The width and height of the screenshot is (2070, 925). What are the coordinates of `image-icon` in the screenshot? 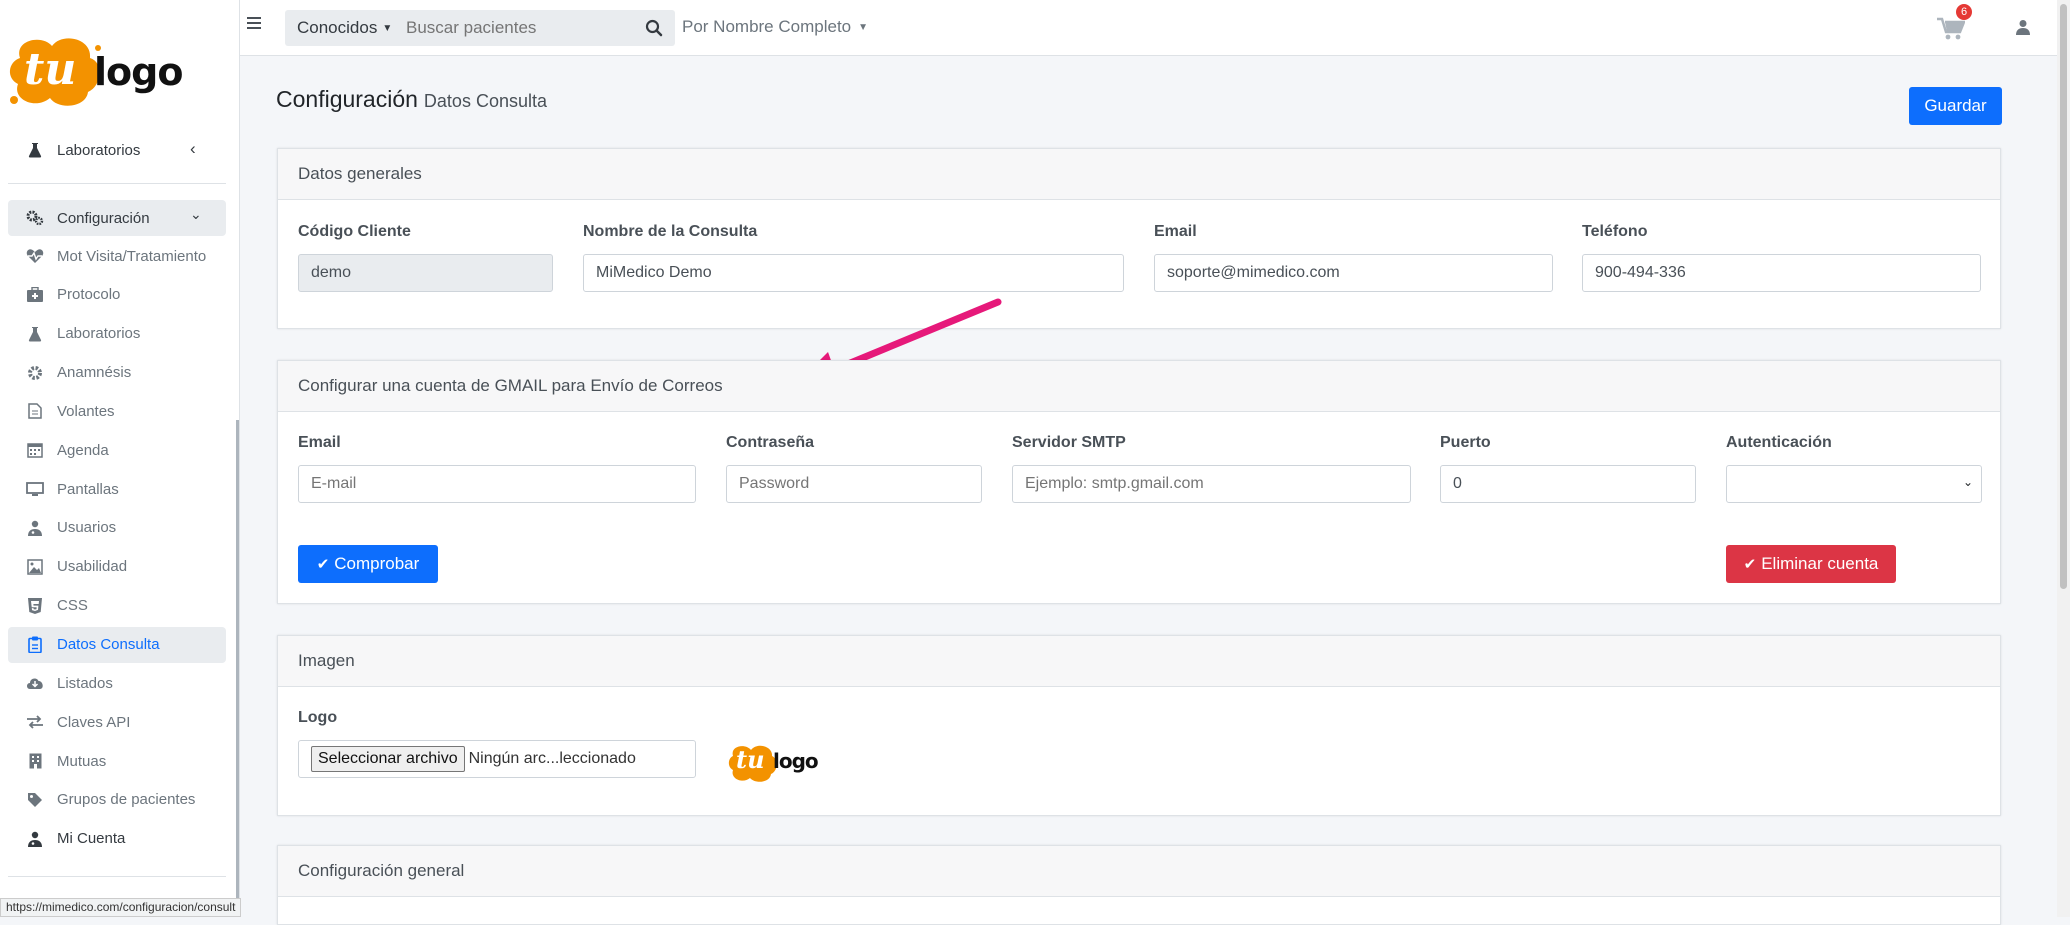 It's located at (35, 567).